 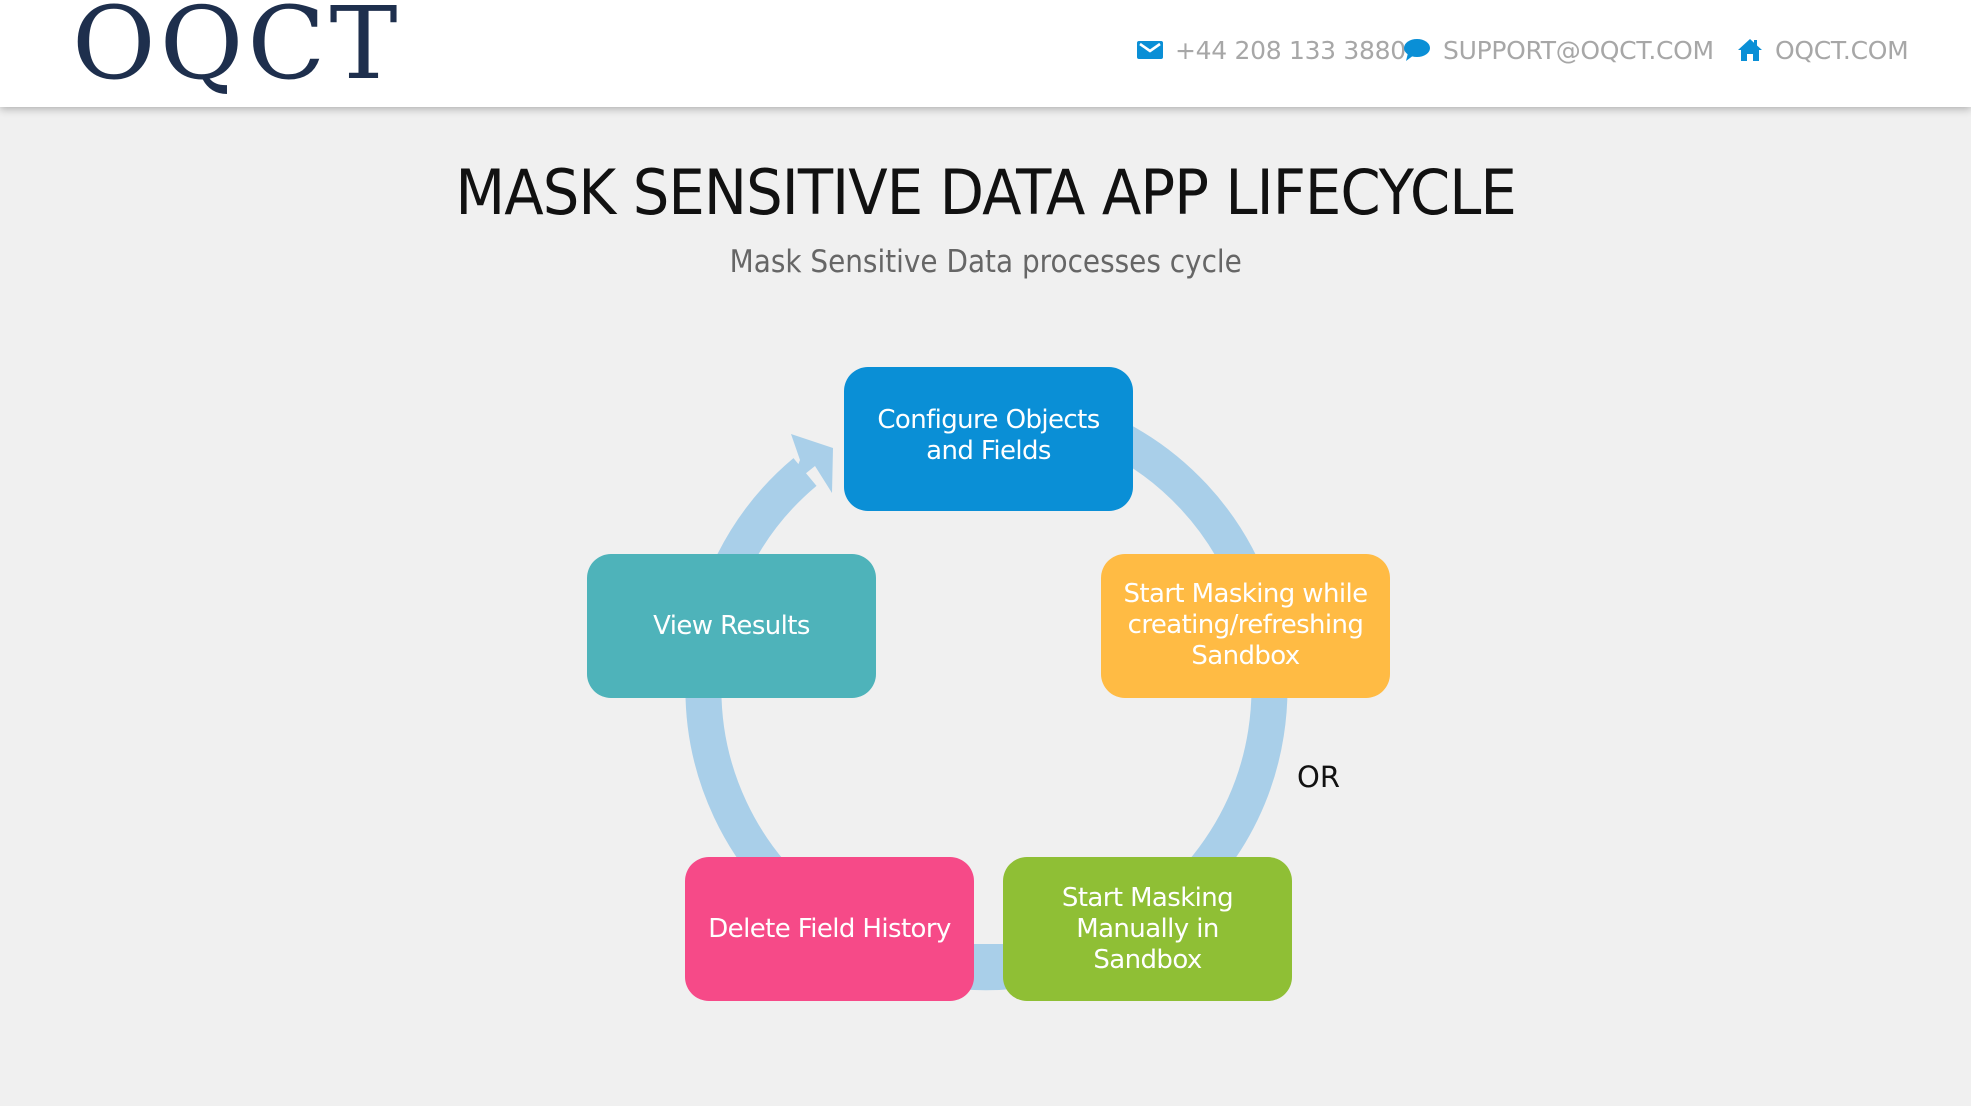 I want to click on step-view-results: View Results, so click(x=731, y=626).